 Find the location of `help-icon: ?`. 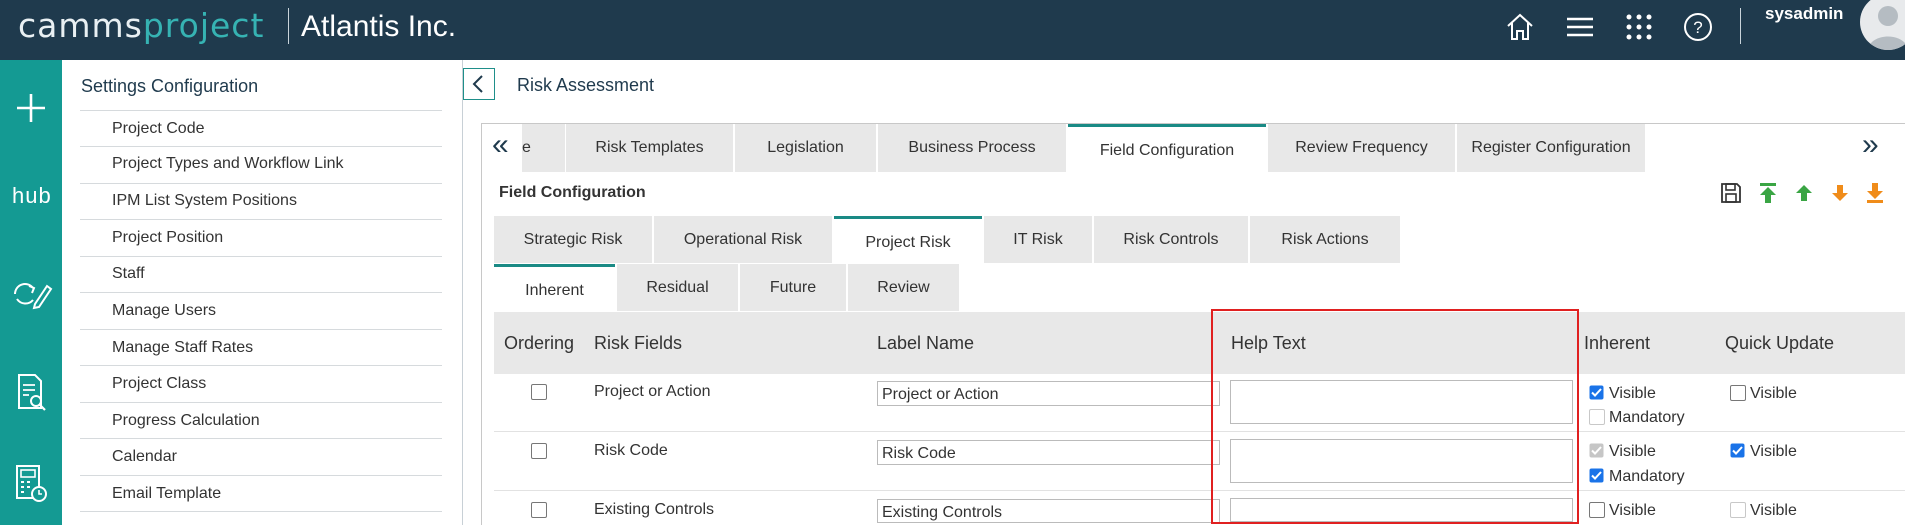

help-icon: ? is located at coordinates (1698, 27).